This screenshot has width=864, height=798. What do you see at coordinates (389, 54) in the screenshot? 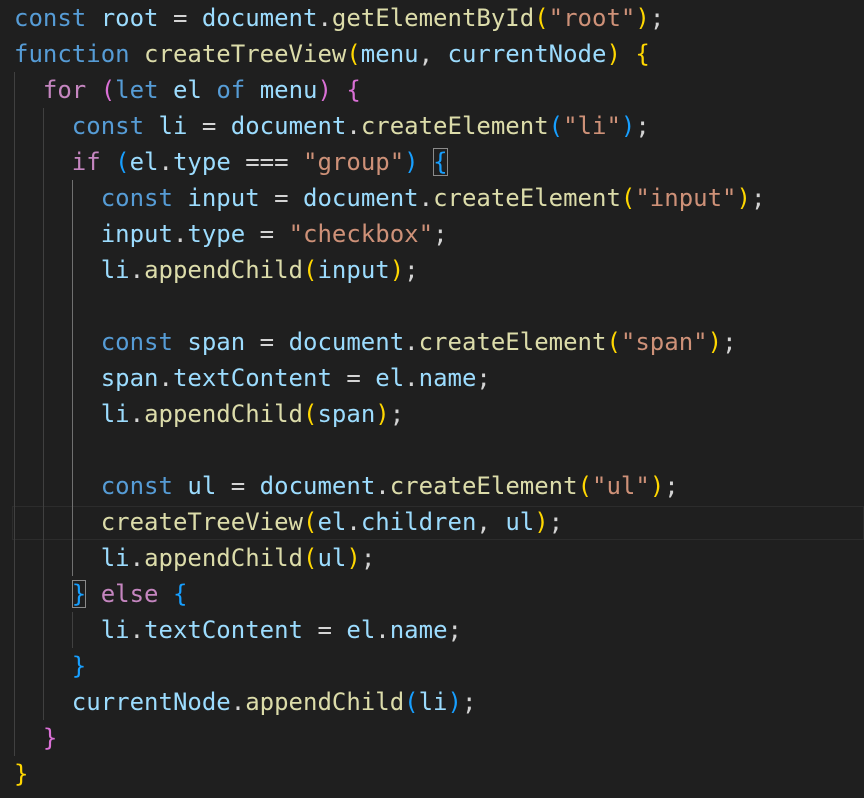
I see `identifier-token: menu` at bounding box center [389, 54].